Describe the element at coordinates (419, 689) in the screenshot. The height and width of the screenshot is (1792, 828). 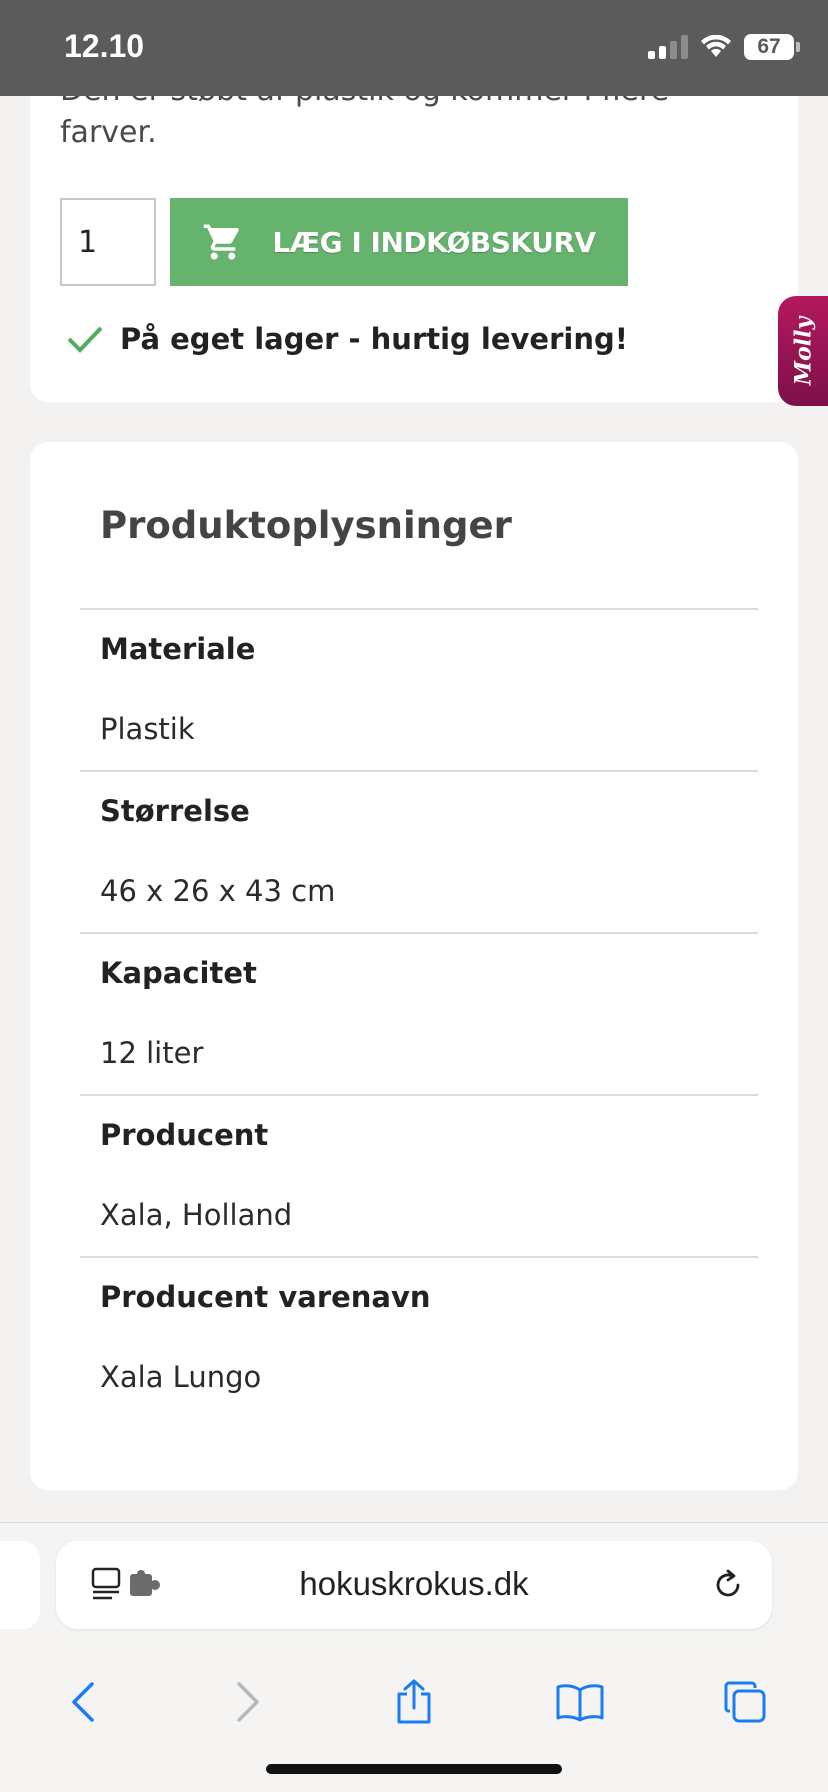
I see `spec-row-materiale: Materiale Plastik` at that location.